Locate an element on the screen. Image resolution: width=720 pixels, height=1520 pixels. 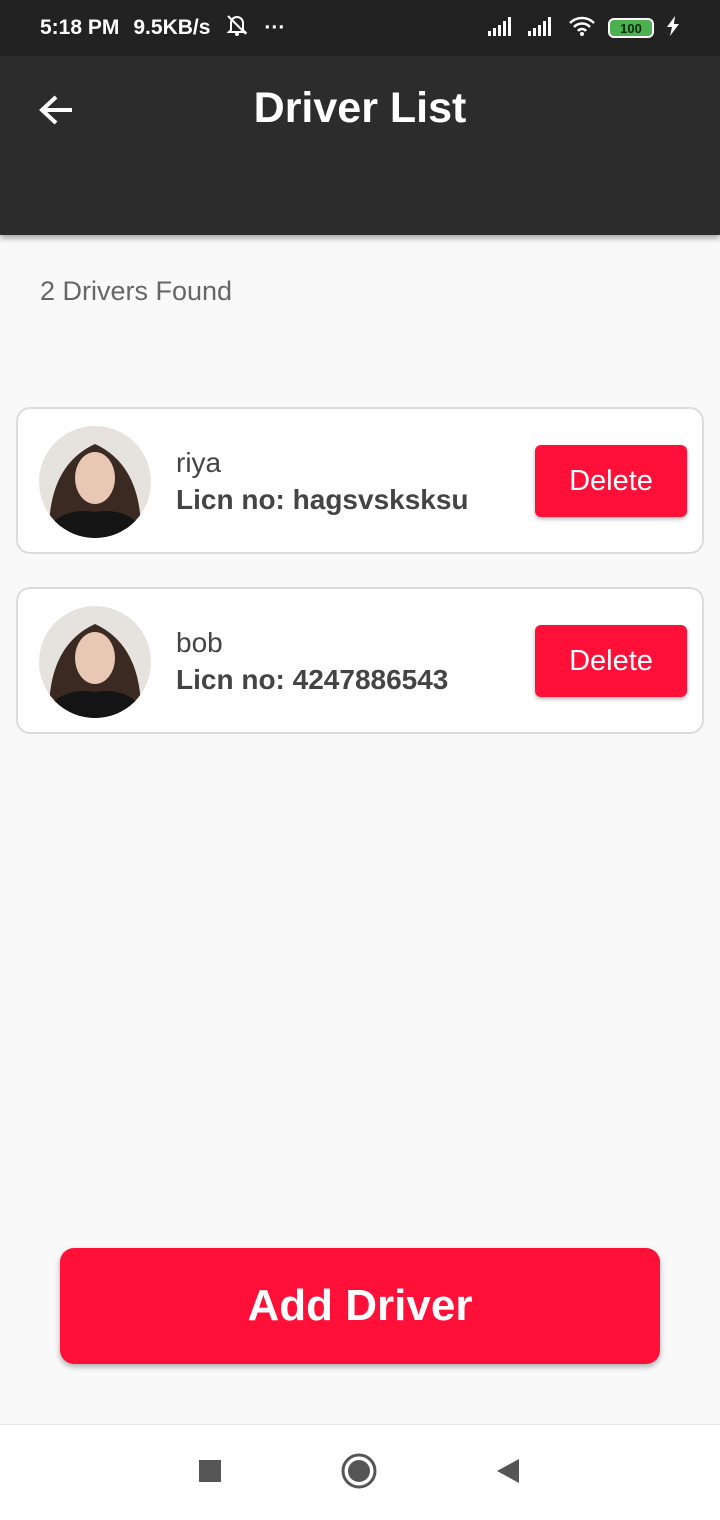
charging-icon is located at coordinates (673, 28).